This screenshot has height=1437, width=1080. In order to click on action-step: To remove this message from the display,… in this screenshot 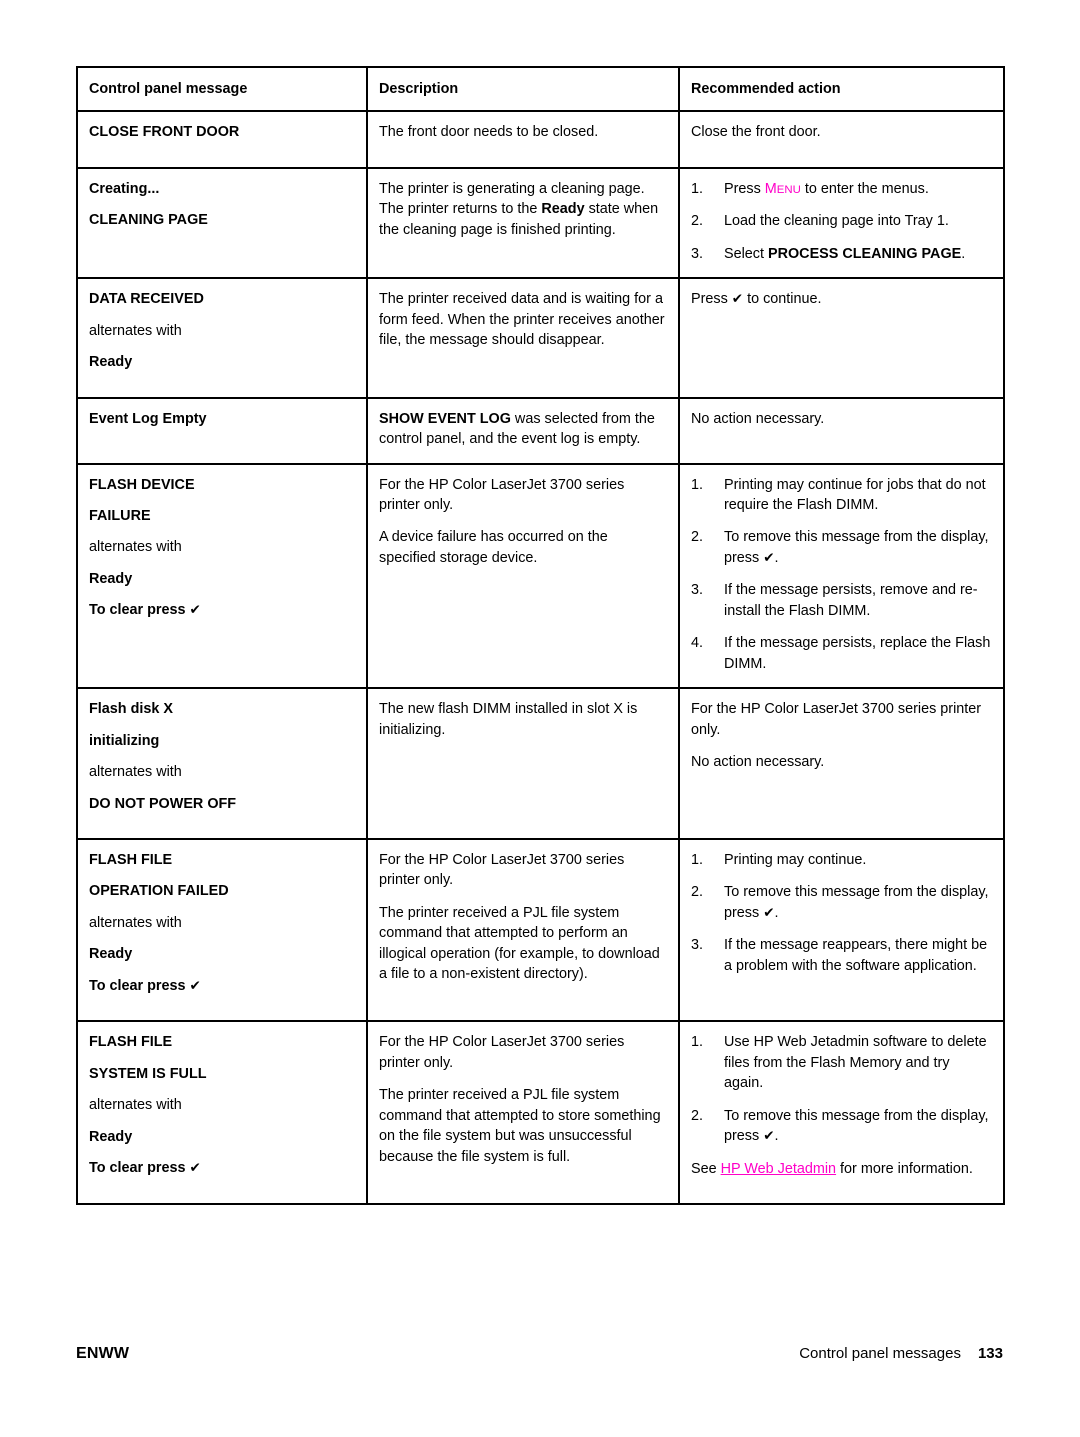, I will do `click(841, 547)`.